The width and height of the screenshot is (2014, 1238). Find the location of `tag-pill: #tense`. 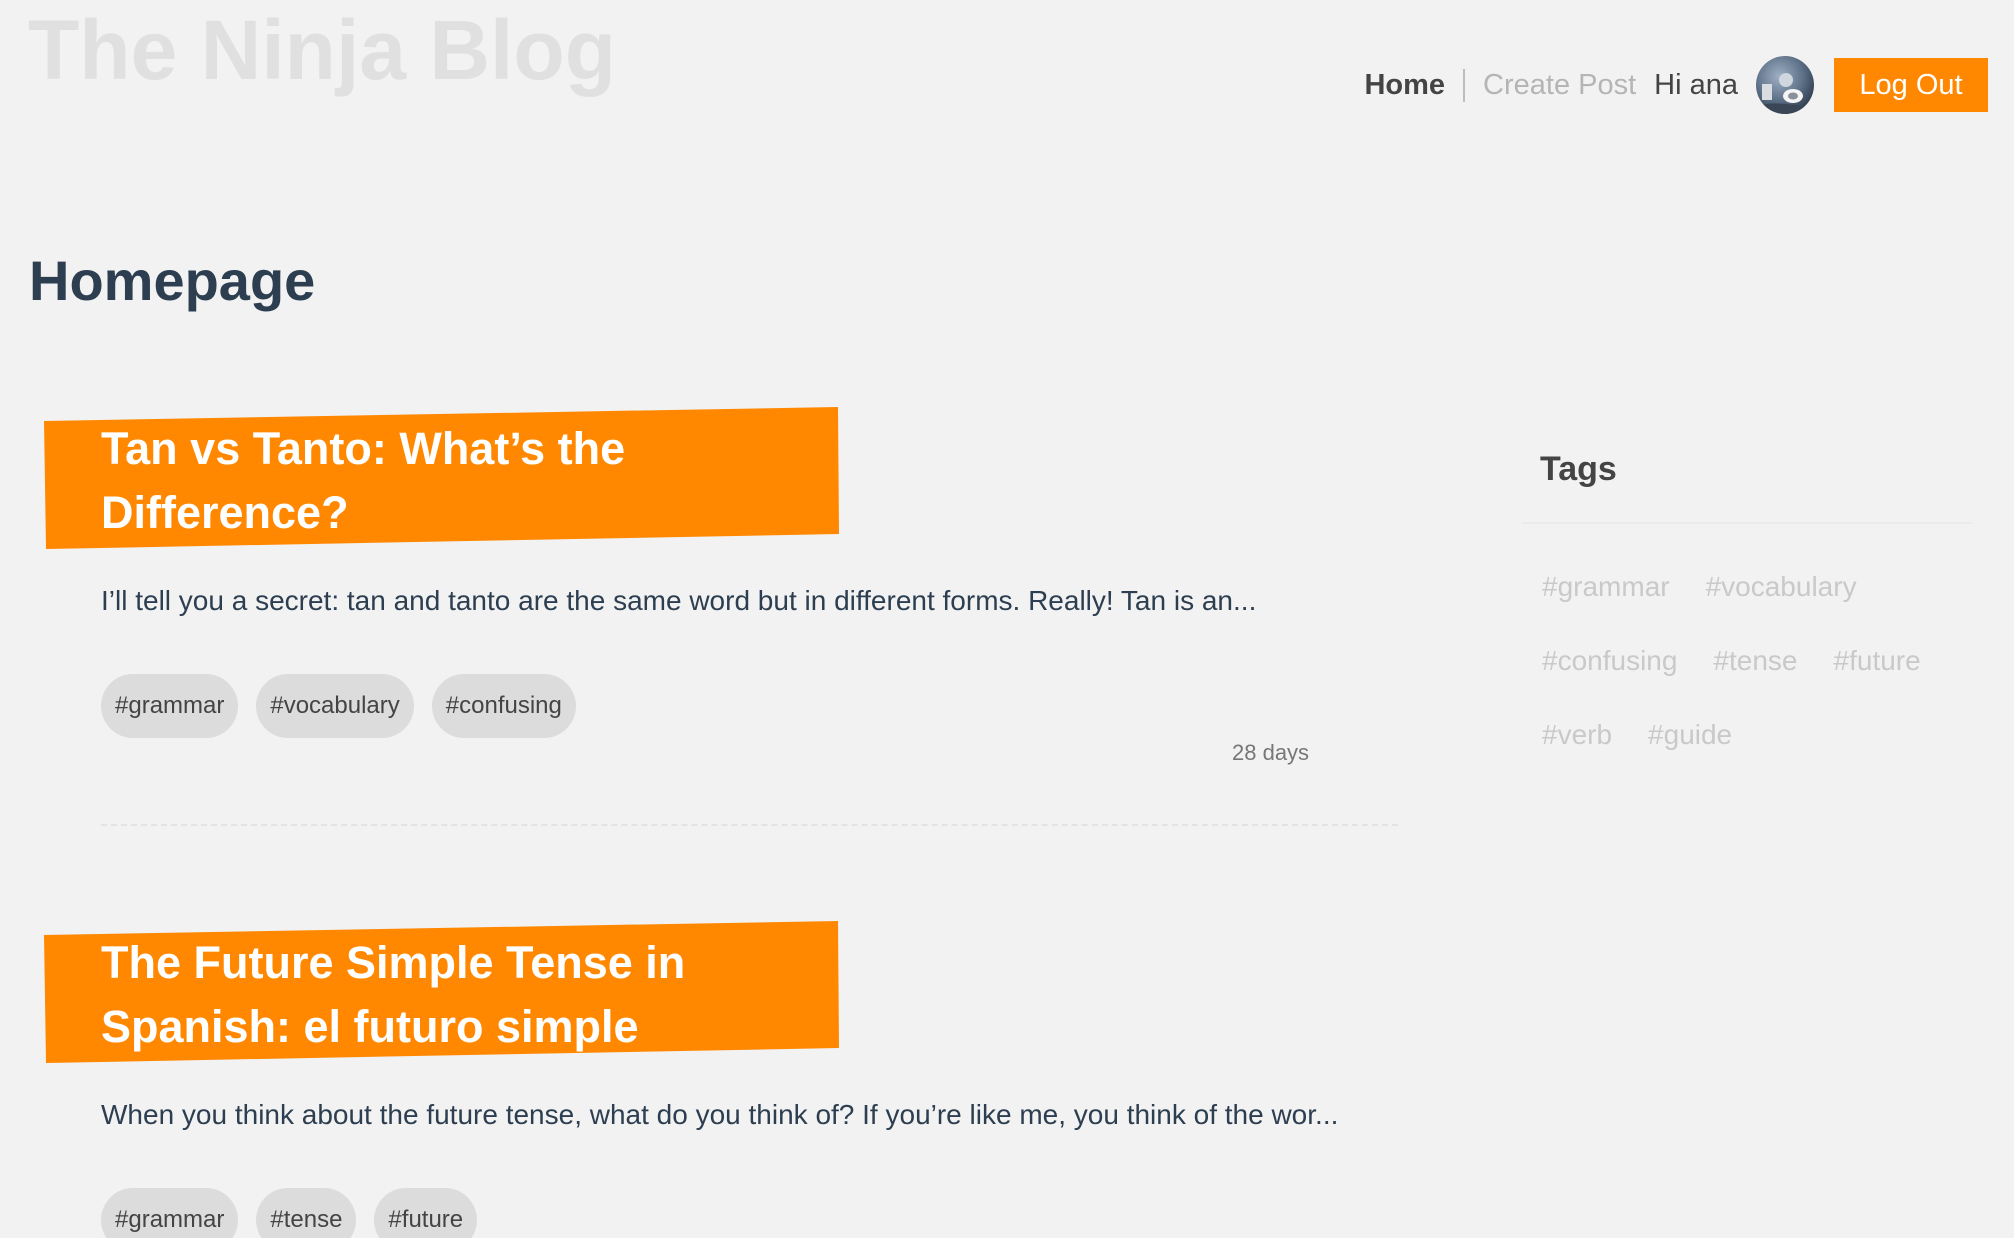

tag-pill: #tense is located at coordinates (306, 1213).